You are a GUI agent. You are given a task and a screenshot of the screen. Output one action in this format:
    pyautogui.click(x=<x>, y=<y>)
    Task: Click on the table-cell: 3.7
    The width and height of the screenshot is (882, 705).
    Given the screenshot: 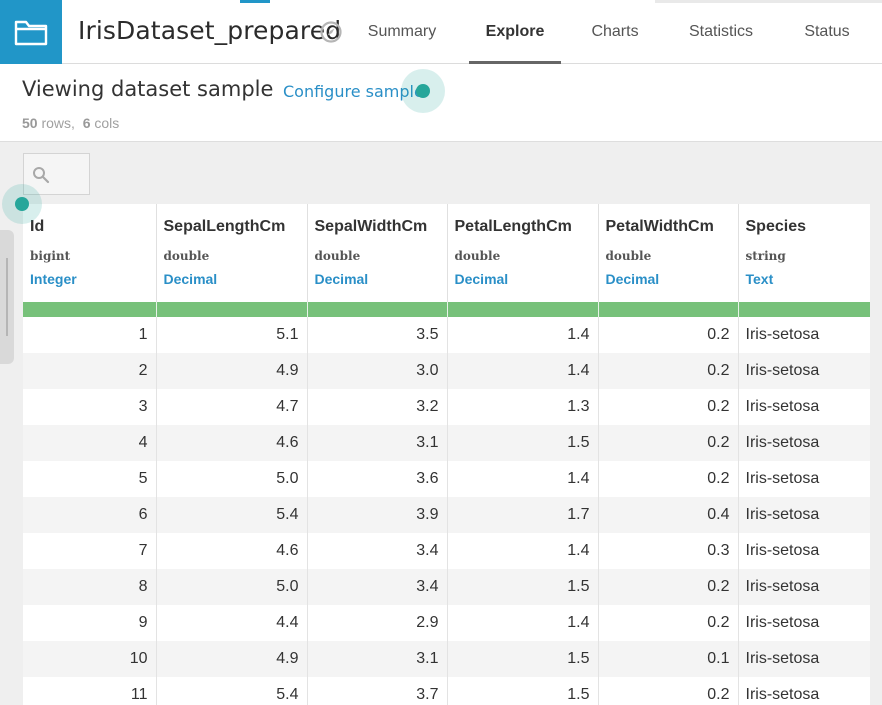 What is the action you would take?
    pyautogui.click(x=377, y=691)
    